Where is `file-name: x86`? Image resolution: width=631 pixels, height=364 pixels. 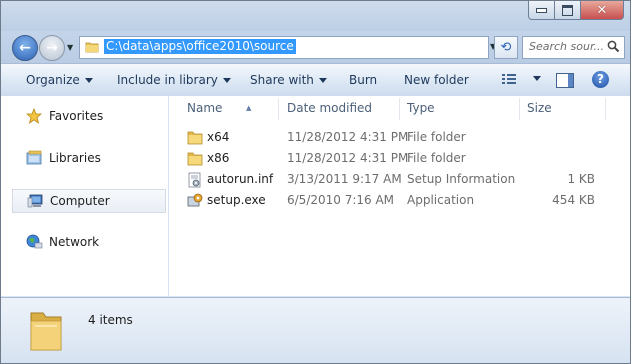 file-name: x86 is located at coordinates (218, 158).